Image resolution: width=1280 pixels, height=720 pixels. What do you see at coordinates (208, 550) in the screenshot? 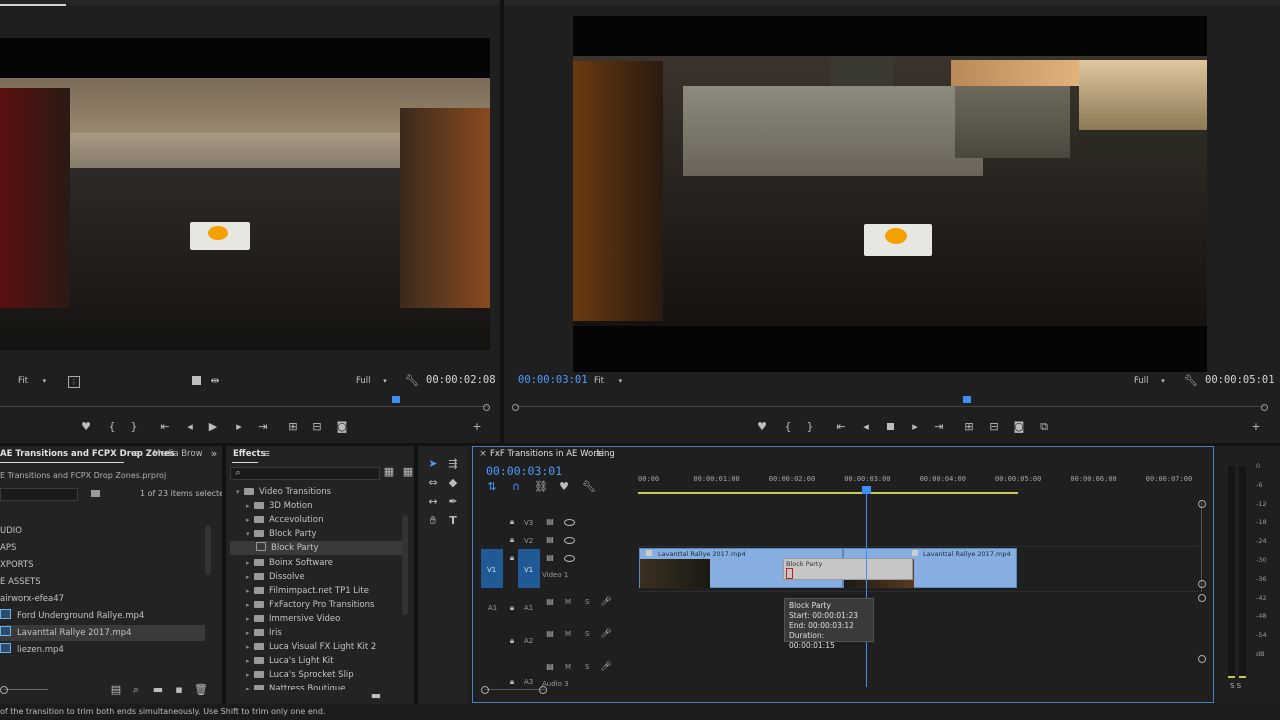
I see `project-scrollbar` at bounding box center [208, 550].